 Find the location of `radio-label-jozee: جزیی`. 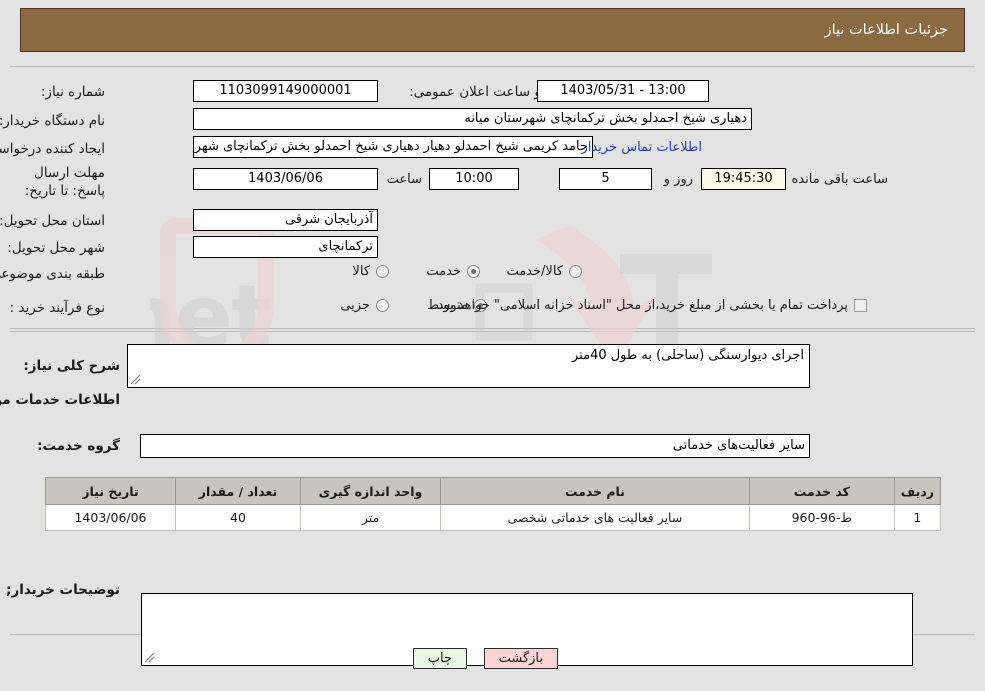

radio-label-jozee: جزیی is located at coordinates (355, 305).